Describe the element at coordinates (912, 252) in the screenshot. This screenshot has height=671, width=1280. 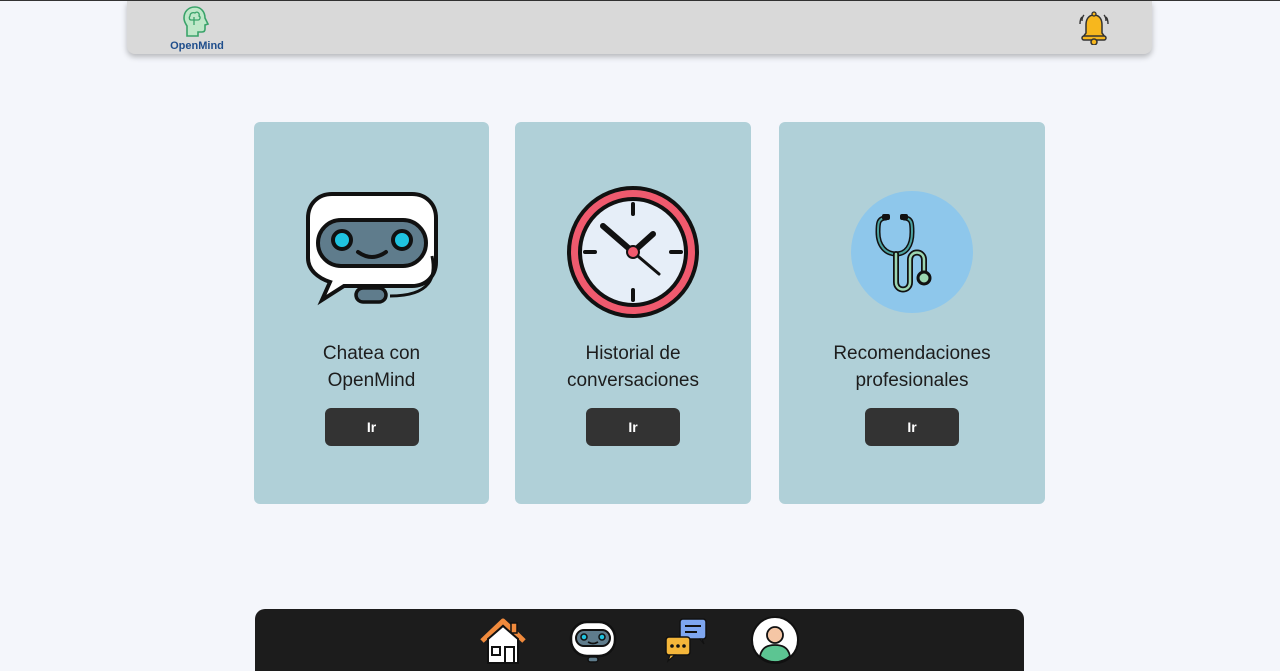
I see `stethoscope-icon` at that location.